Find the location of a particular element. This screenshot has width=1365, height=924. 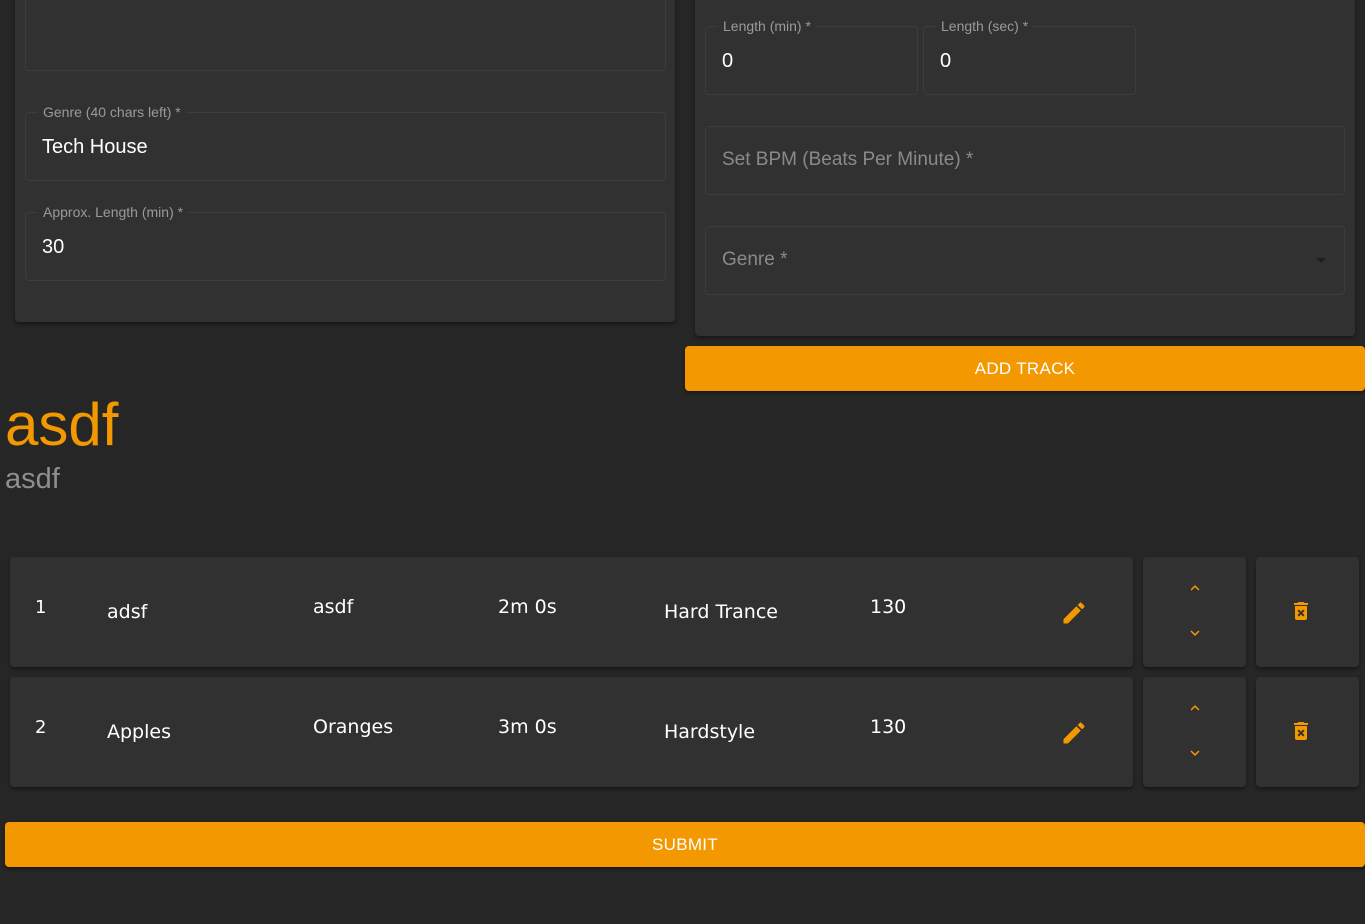

track-row: 1 adsf asdf 2m 0s Hard Trance 130 is located at coordinates (571, 612).